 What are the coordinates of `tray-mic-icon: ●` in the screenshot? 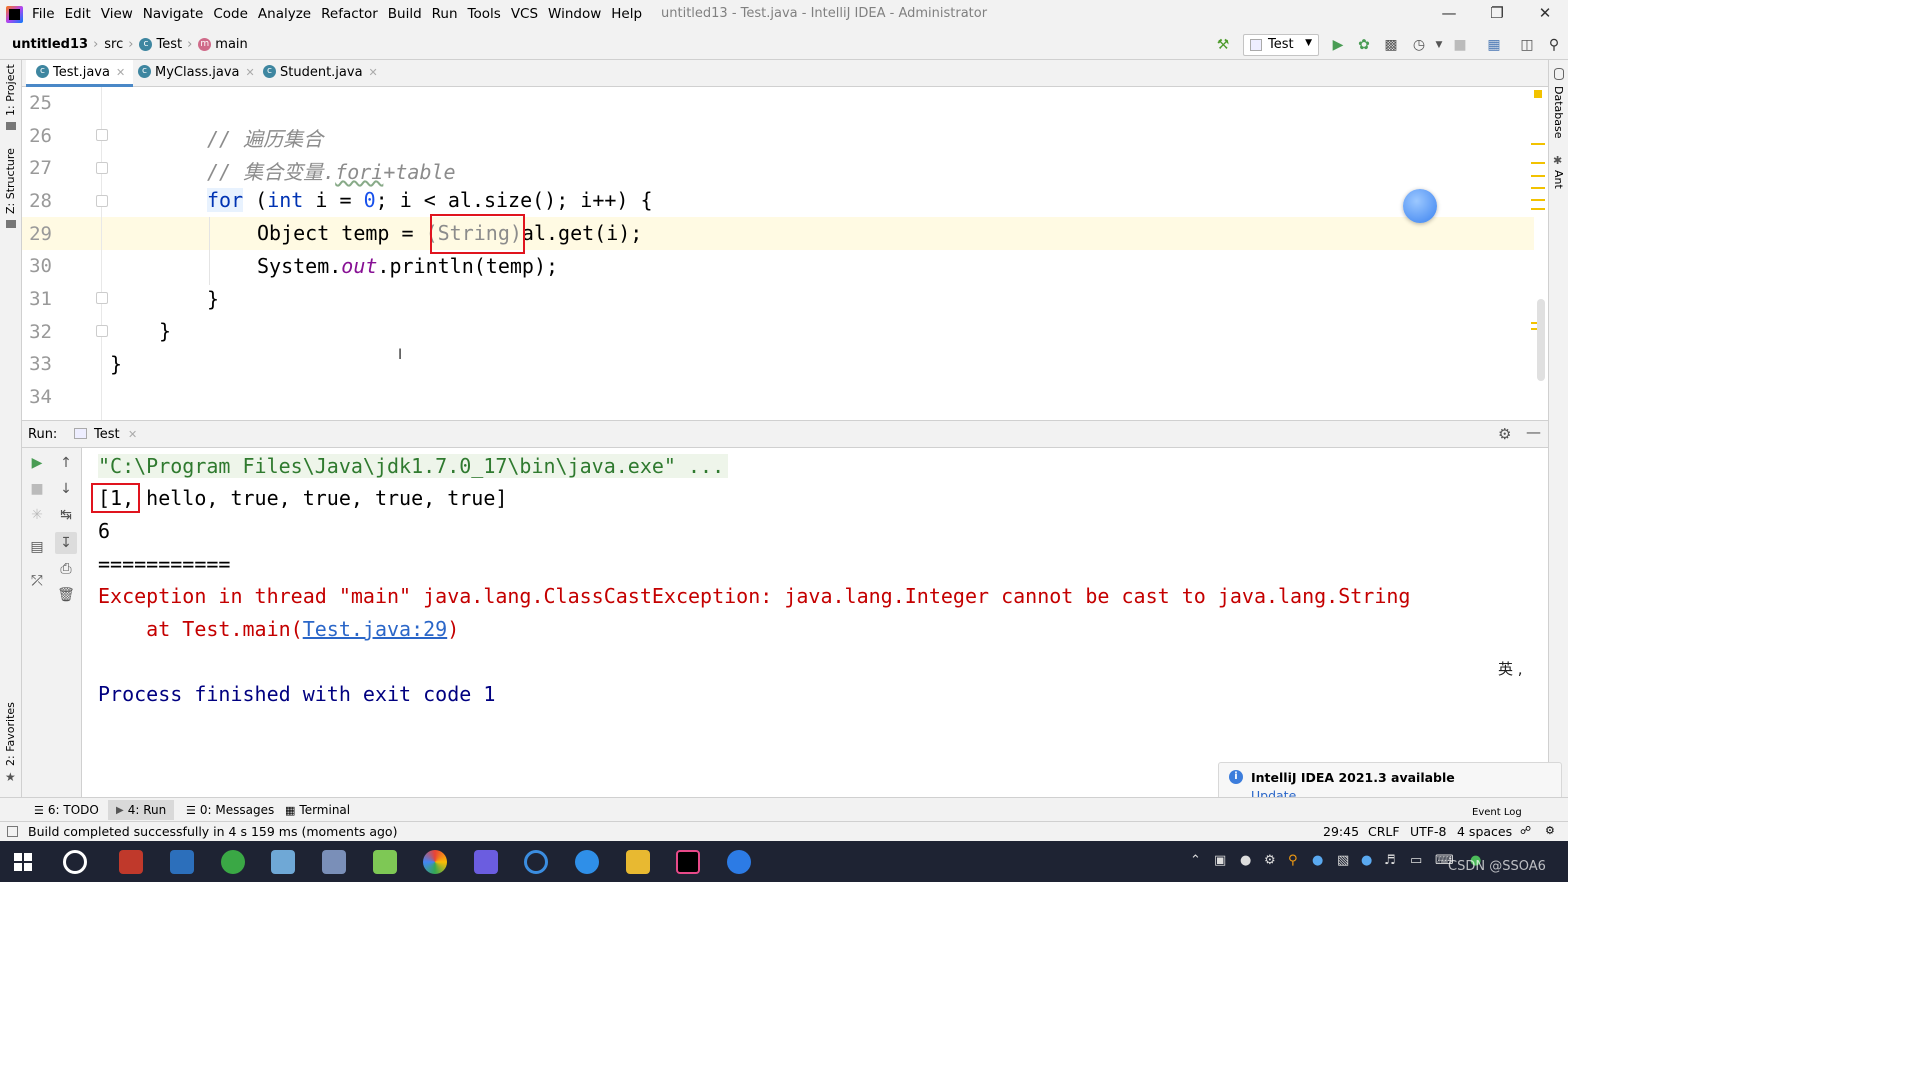 It's located at (1245, 860).